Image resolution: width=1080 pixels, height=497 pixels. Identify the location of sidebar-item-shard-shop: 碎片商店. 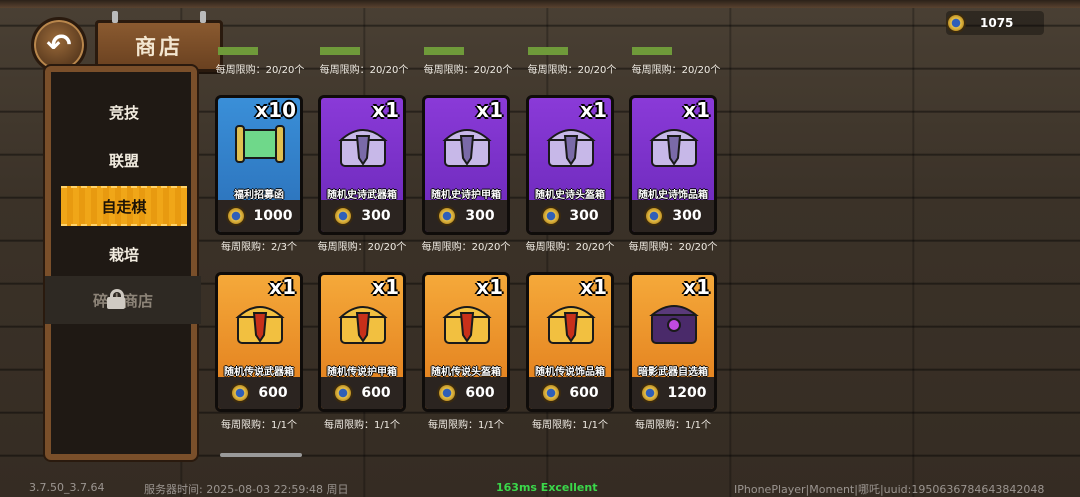
(123, 300).